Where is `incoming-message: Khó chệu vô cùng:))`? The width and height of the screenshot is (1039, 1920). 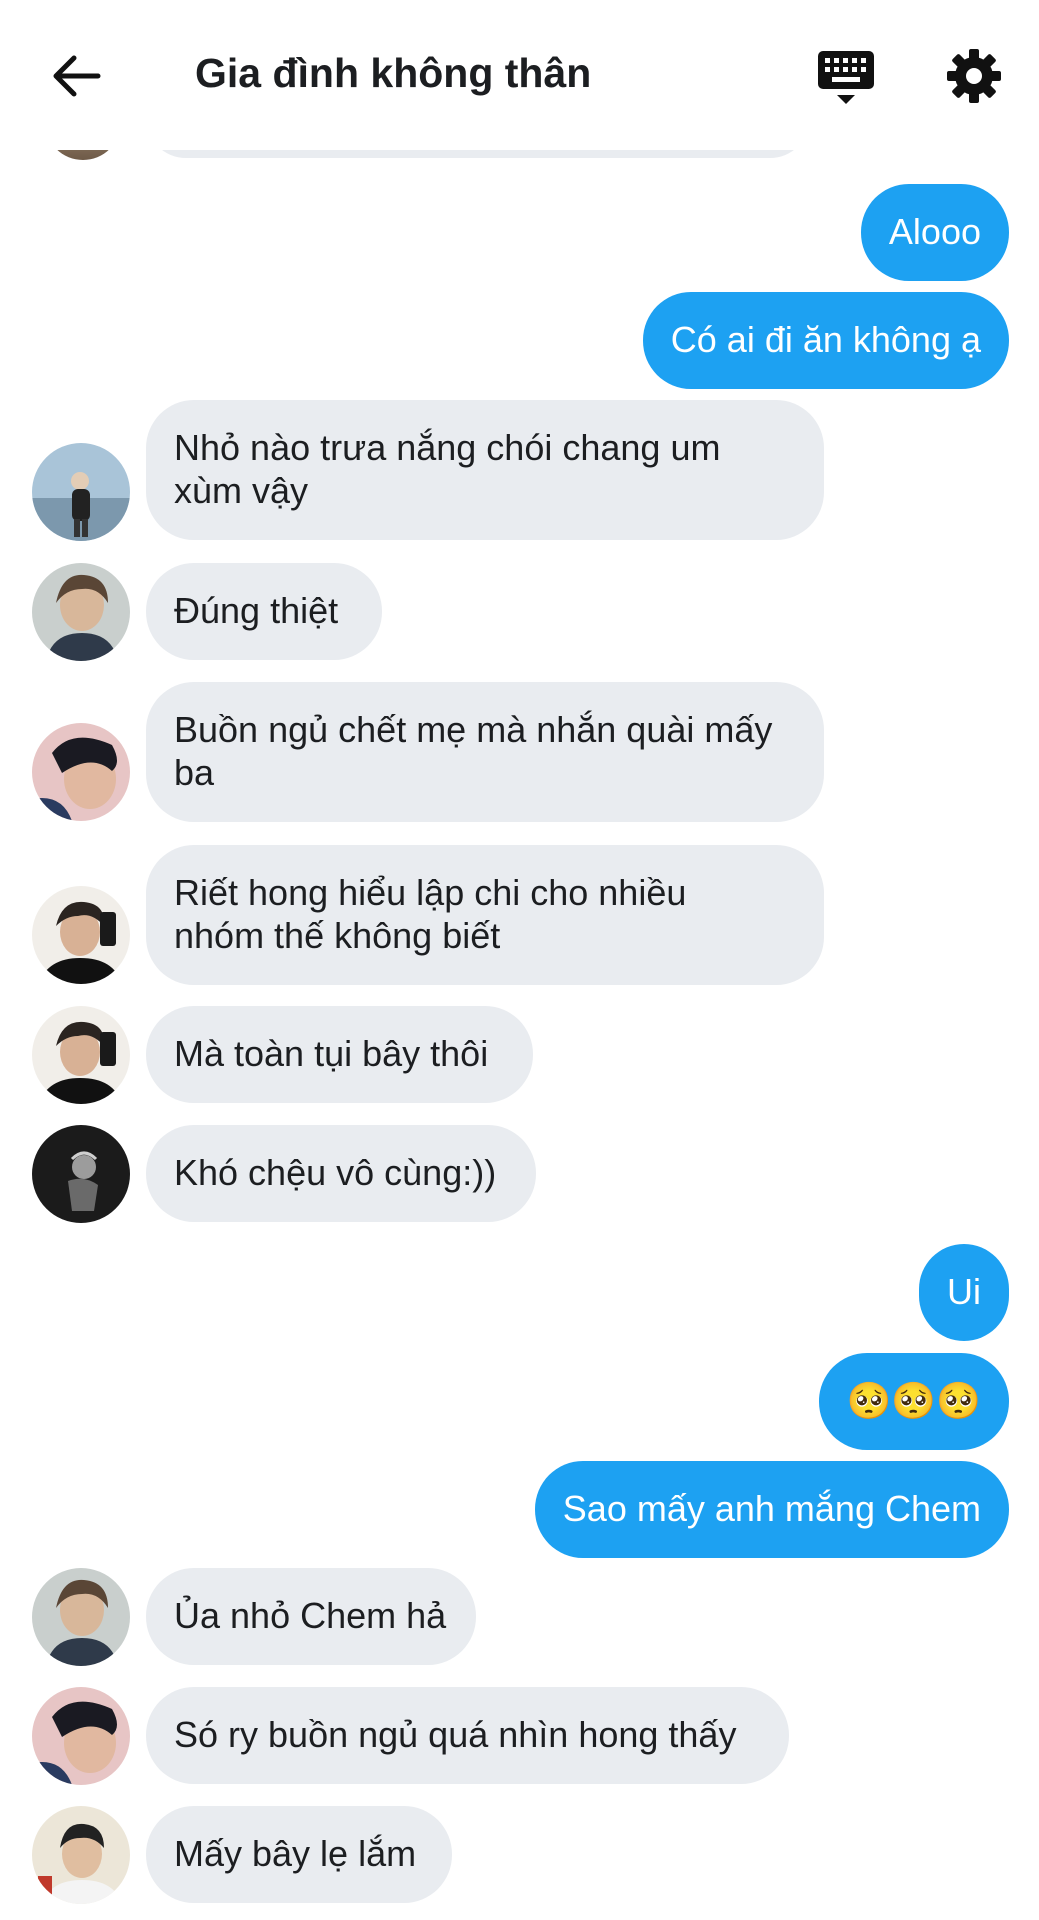 incoming-message: Khó chệu vô cùng:)) is located at coordinates (341, 1173).